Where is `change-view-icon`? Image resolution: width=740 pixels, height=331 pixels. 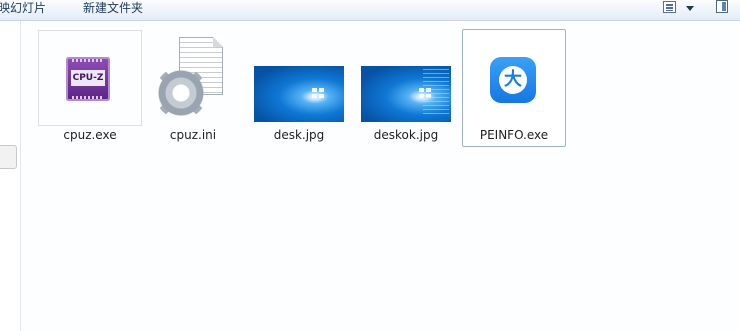
change-view-icon is located at coordinates (669, 7).